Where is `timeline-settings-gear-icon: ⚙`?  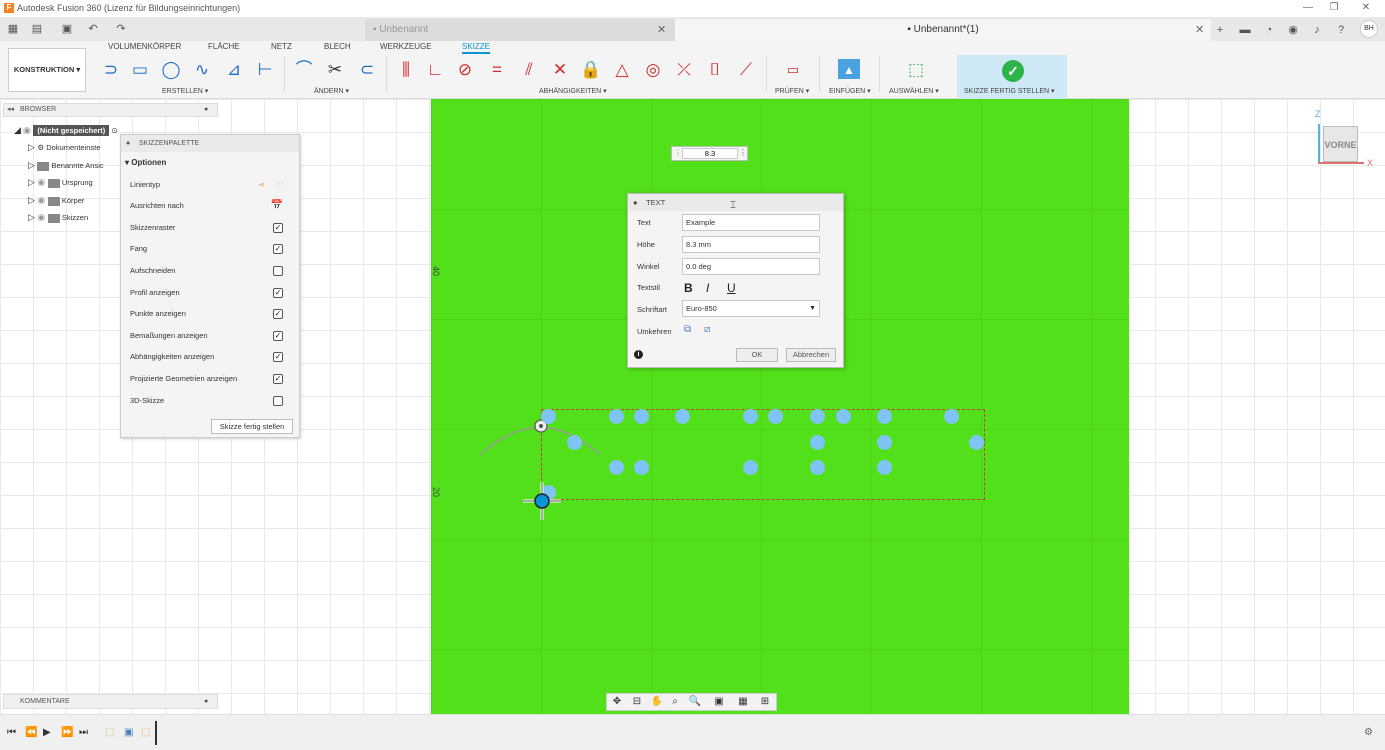
timeline-settings-gear-icon: ⚙ is located at coordinates (1368, 732).